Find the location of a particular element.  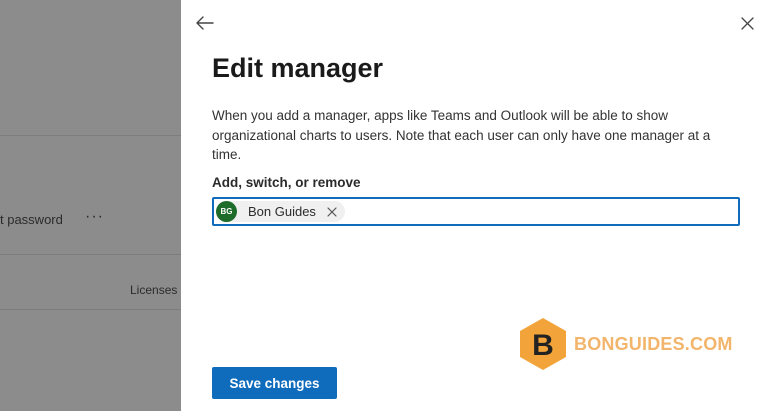

back-button is located at coordinates (205, 23).